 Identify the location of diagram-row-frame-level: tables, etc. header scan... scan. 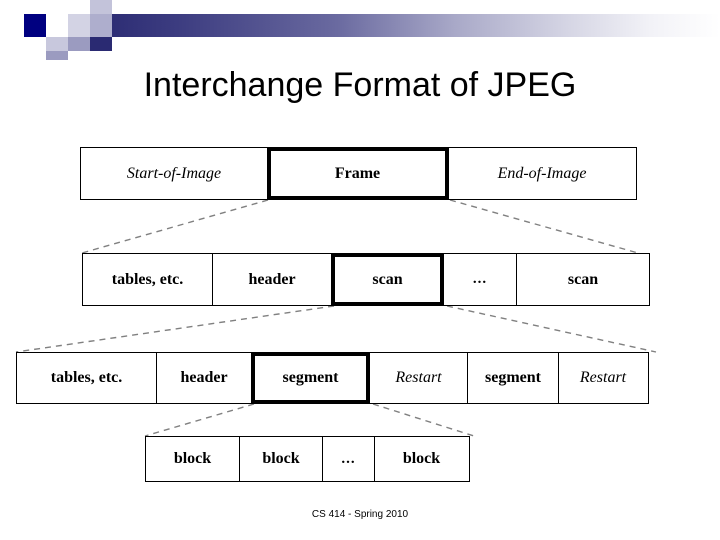
(366, 279).